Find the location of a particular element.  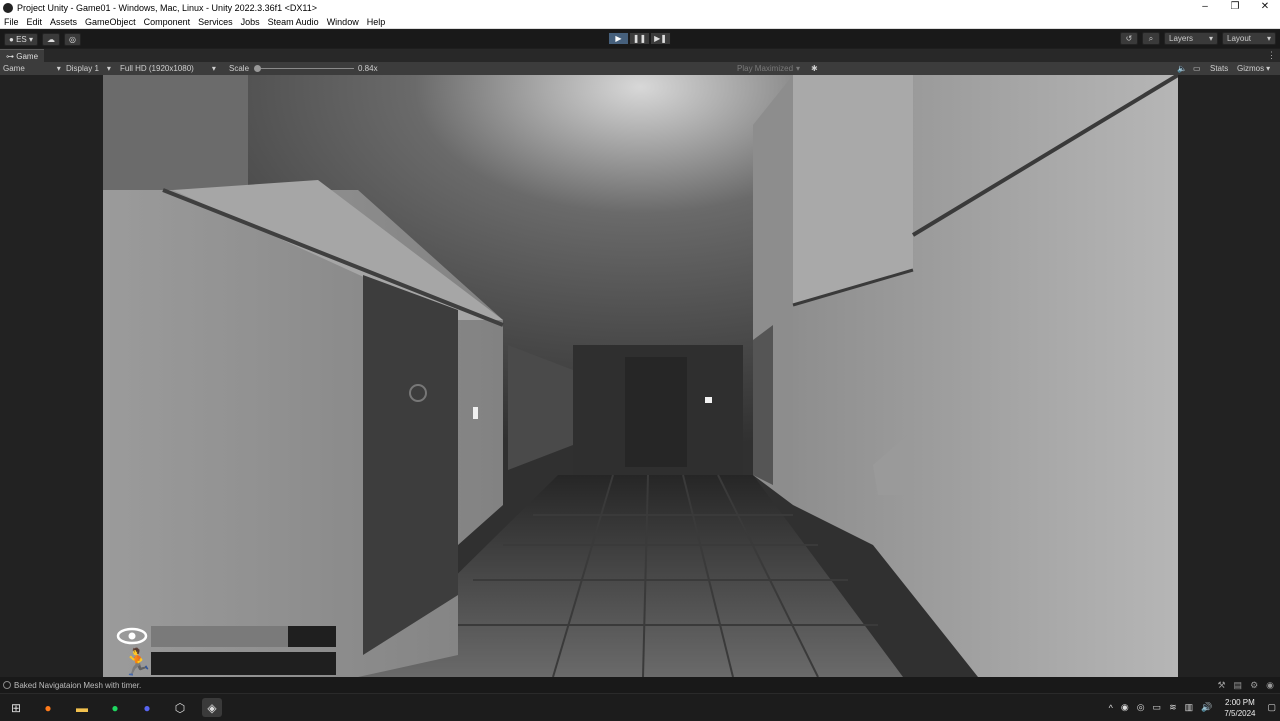

play-maximized-dropdown: Play Maximized ▾ is located at coordinates (768, 68).